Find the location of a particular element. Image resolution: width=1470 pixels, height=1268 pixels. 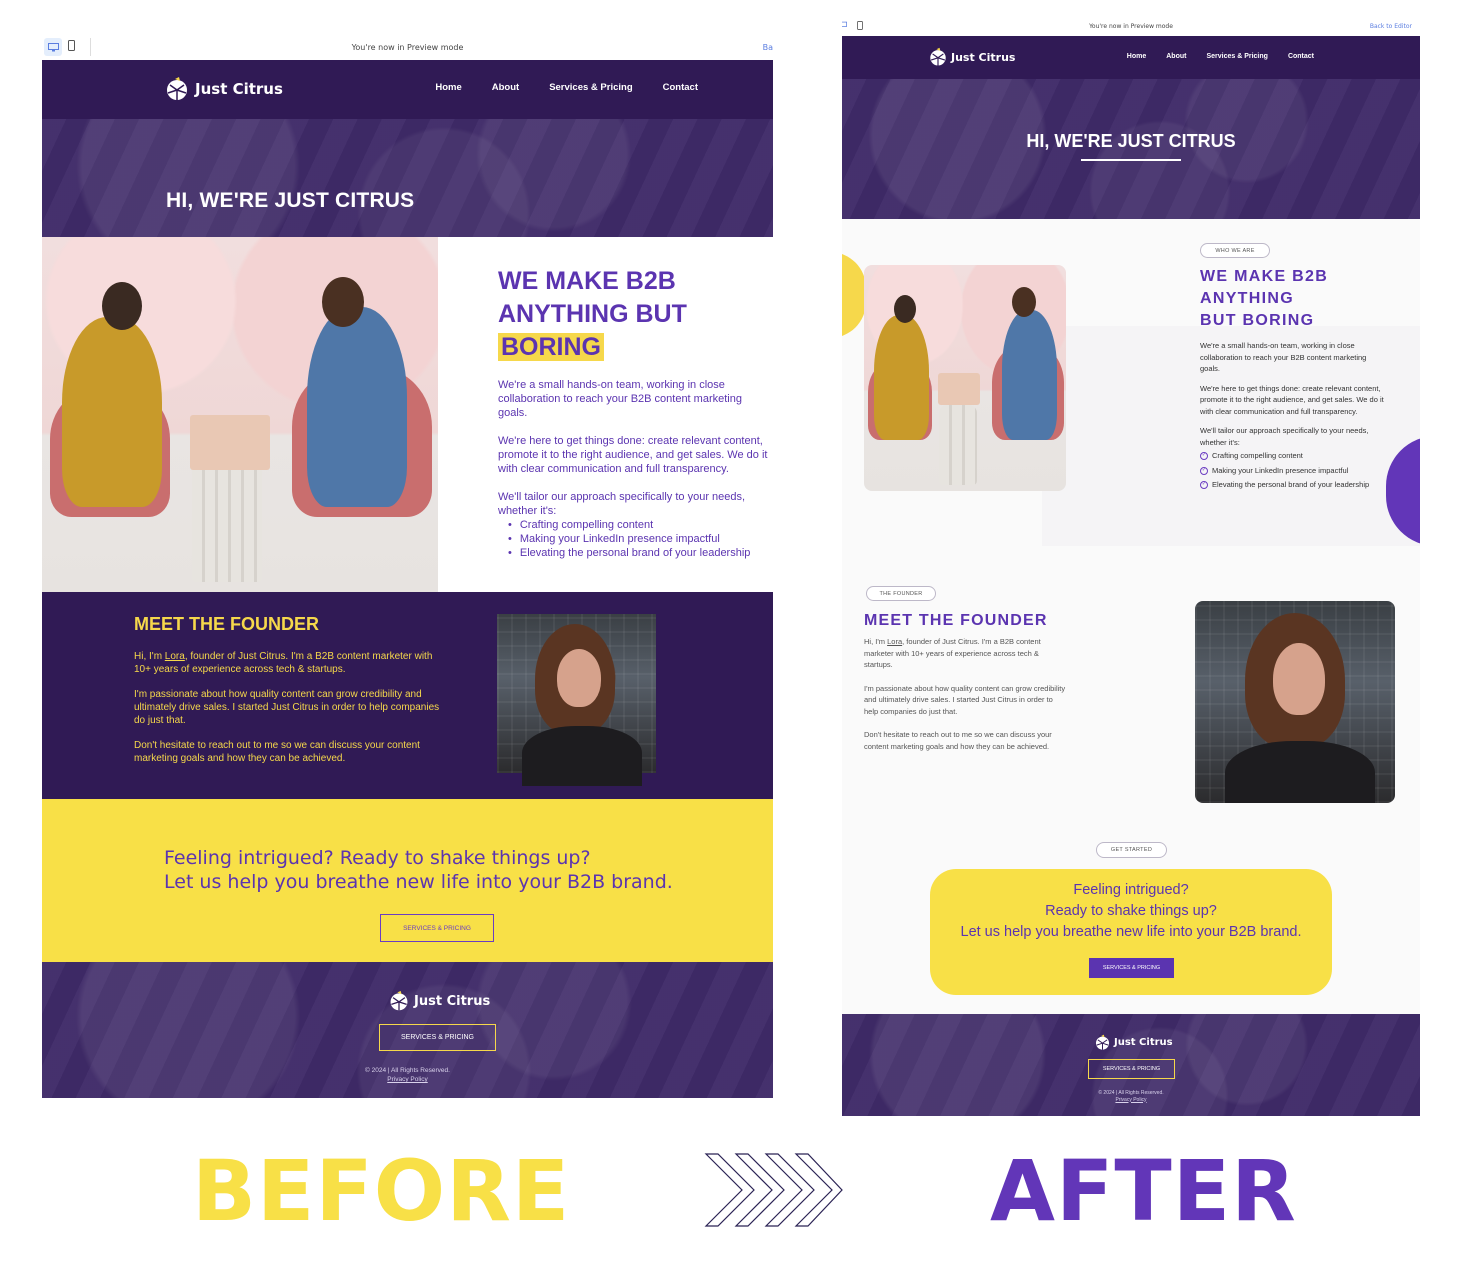

list-item-text: Making your LinkedIn presence impactful is located at coordinates (1280, 470).